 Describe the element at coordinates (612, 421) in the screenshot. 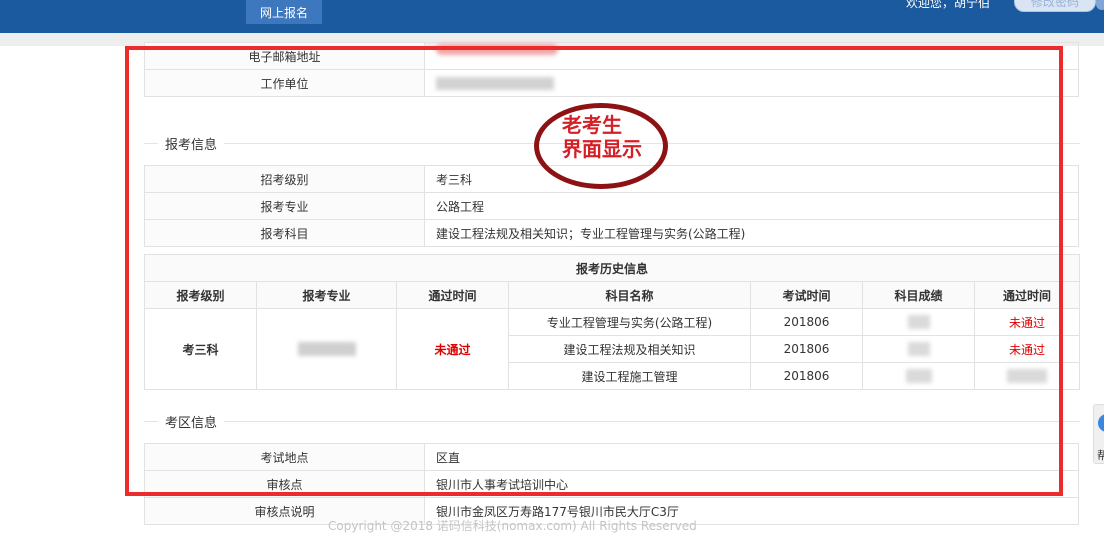

I see `exam-area-section-title: 考区信息` at that location.